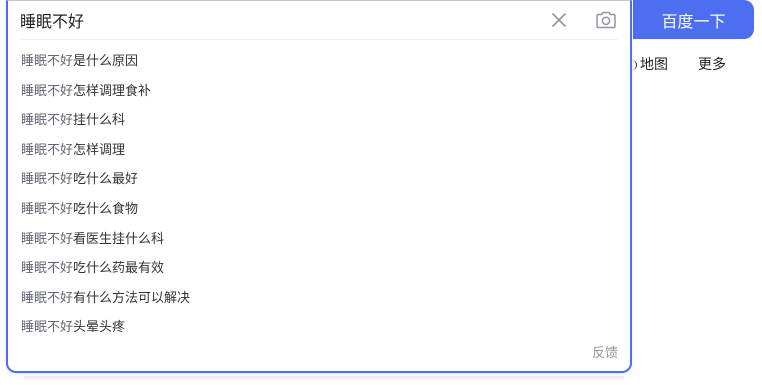 Image resolution: width=762 pixels, height=385 pixels. What do you see at coordinates (132, 298) in the screenshot?
I see `suggestion-completion: 有什么方法可以解决` at bounding box center [132, 298].